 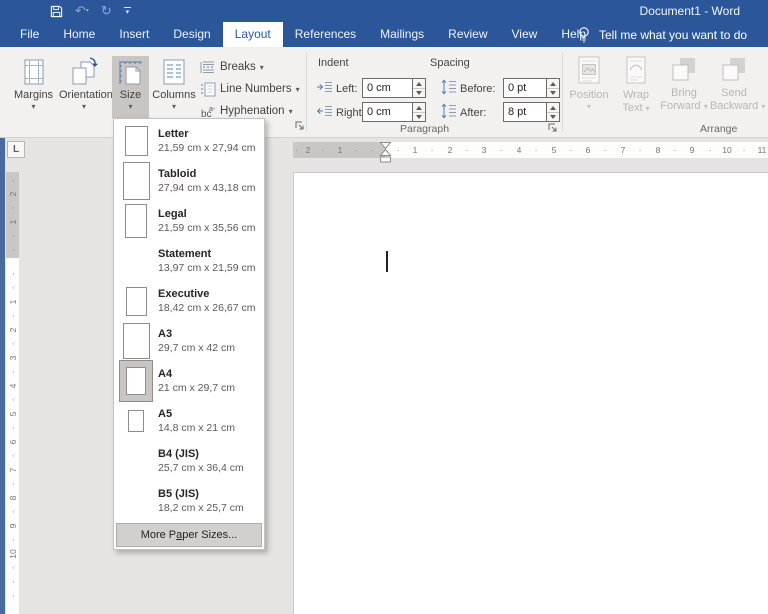 What do you see at coordinates (207, 148) in the screenshot?
I see `paper-size-dims: 21,59 cm x 27,94 cm` at bounding box center [207, 148].